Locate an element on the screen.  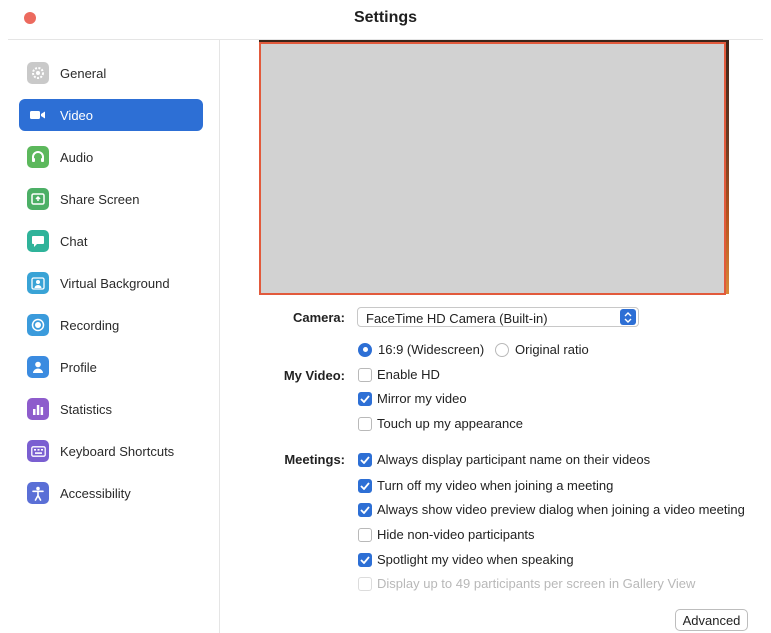
spotlight-checkbox is located at coordinates (365, 559).